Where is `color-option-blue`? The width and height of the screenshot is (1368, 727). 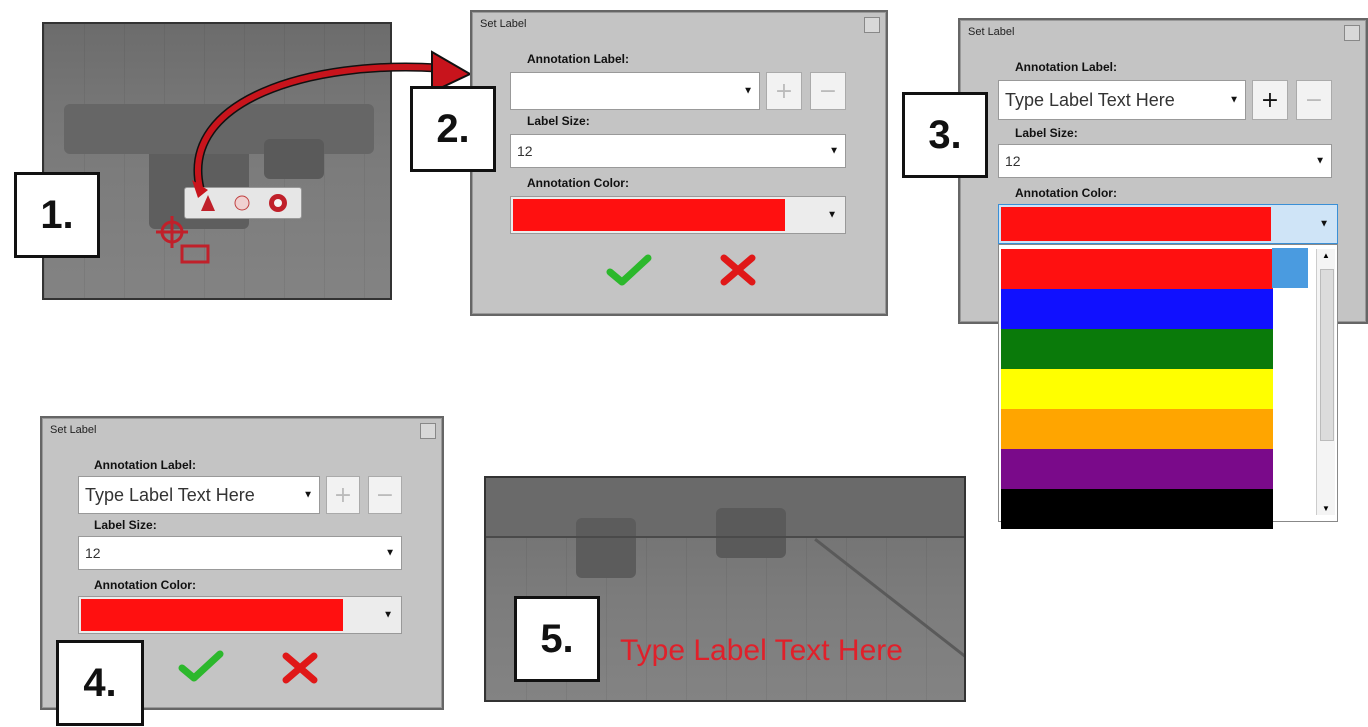
color-option-blue is located at coordinates (1137, 309).